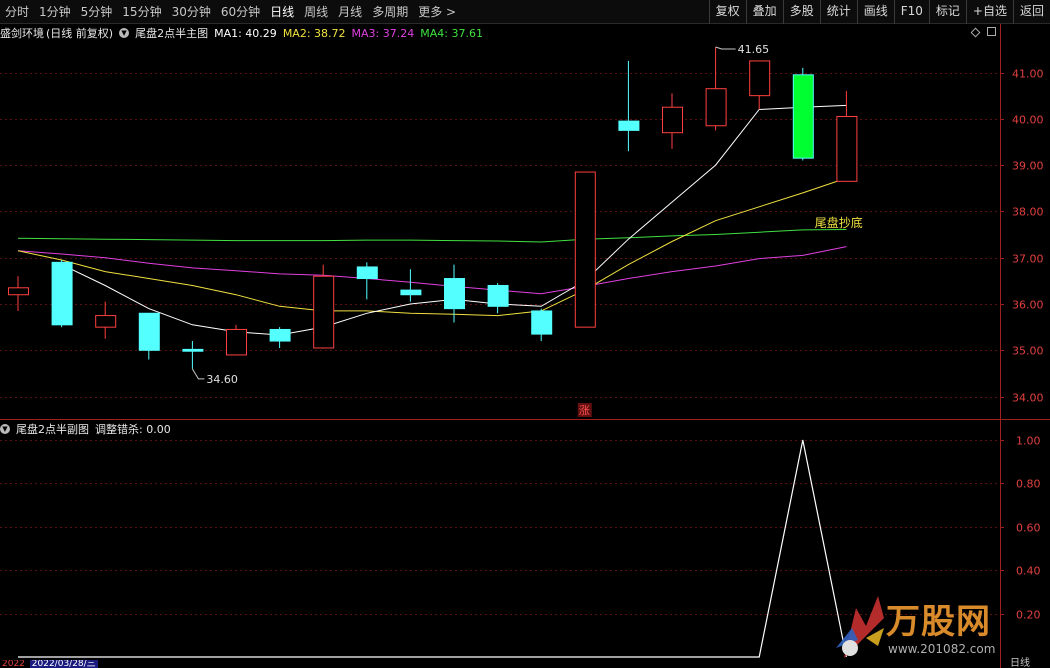  I want to click on sub-tick-label: 0.60, so click(1028, 528).